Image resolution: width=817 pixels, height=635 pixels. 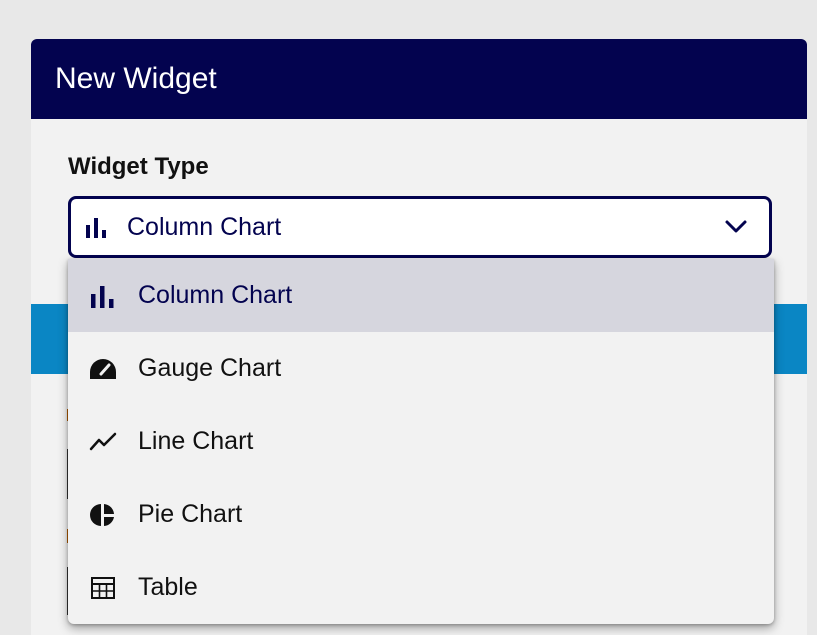 I want to click on table-icon, so click(x=103, y=588).